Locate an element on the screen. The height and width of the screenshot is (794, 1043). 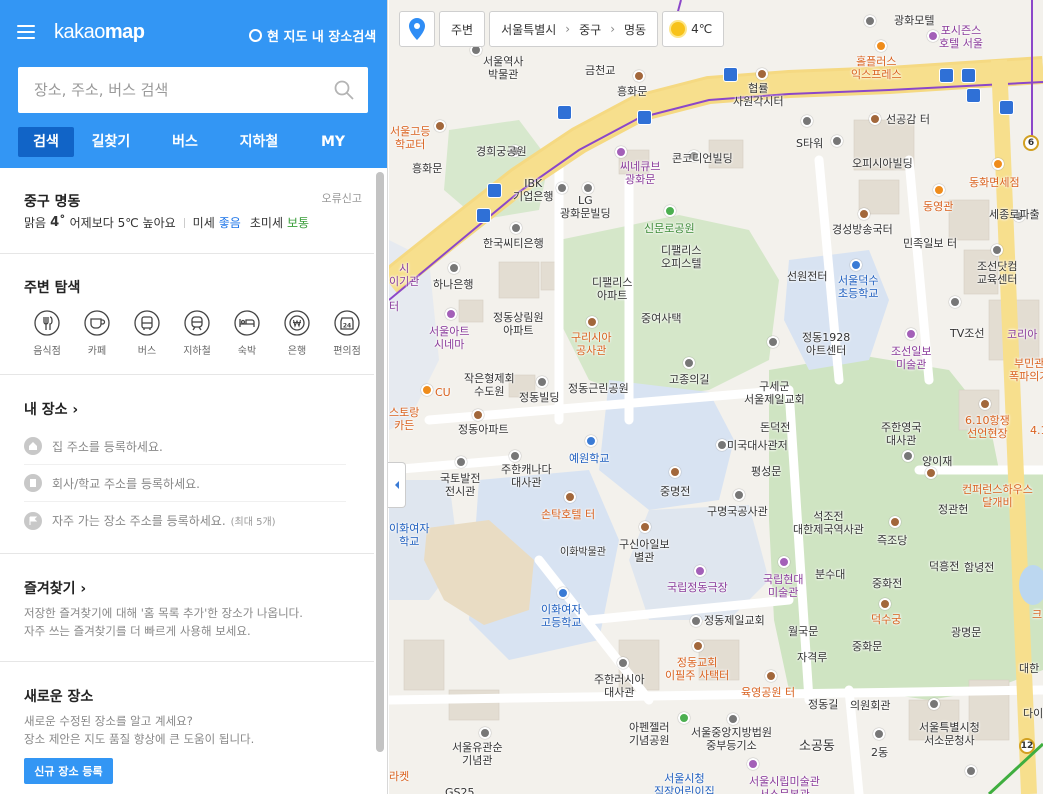
menu-icon is located at coordinates (26, 32).